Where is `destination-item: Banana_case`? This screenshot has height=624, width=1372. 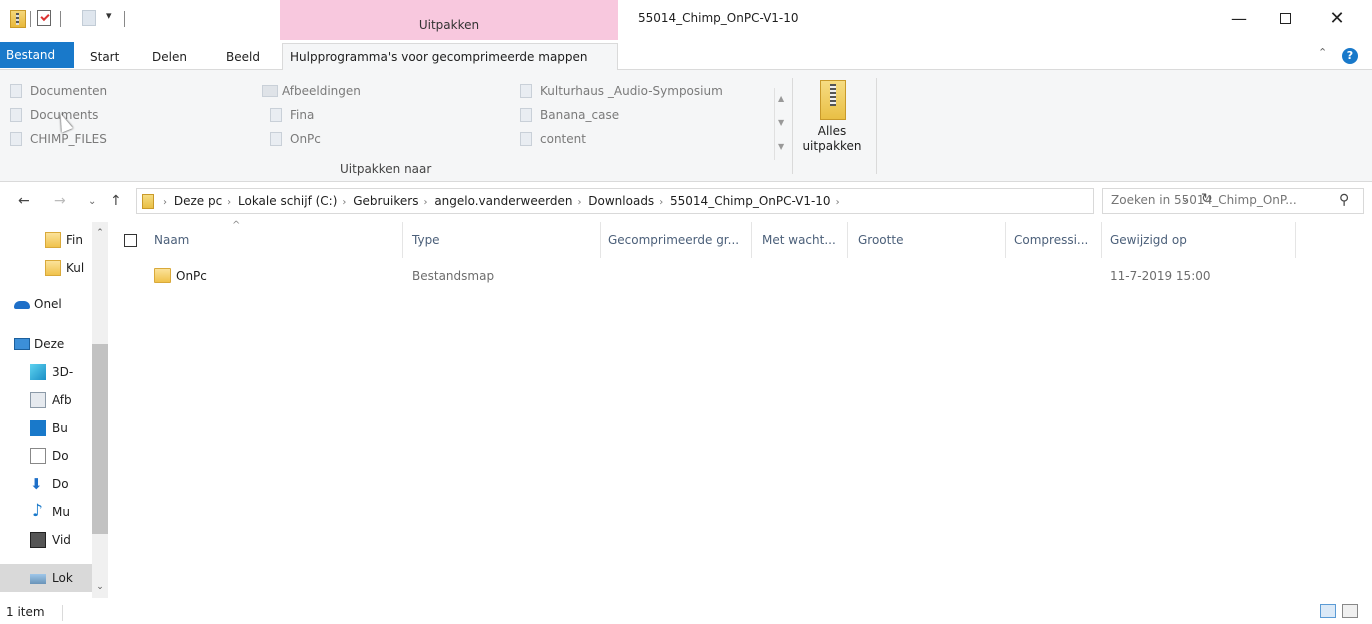 destination-item: Banana_case is located at coordinates (645, 115).